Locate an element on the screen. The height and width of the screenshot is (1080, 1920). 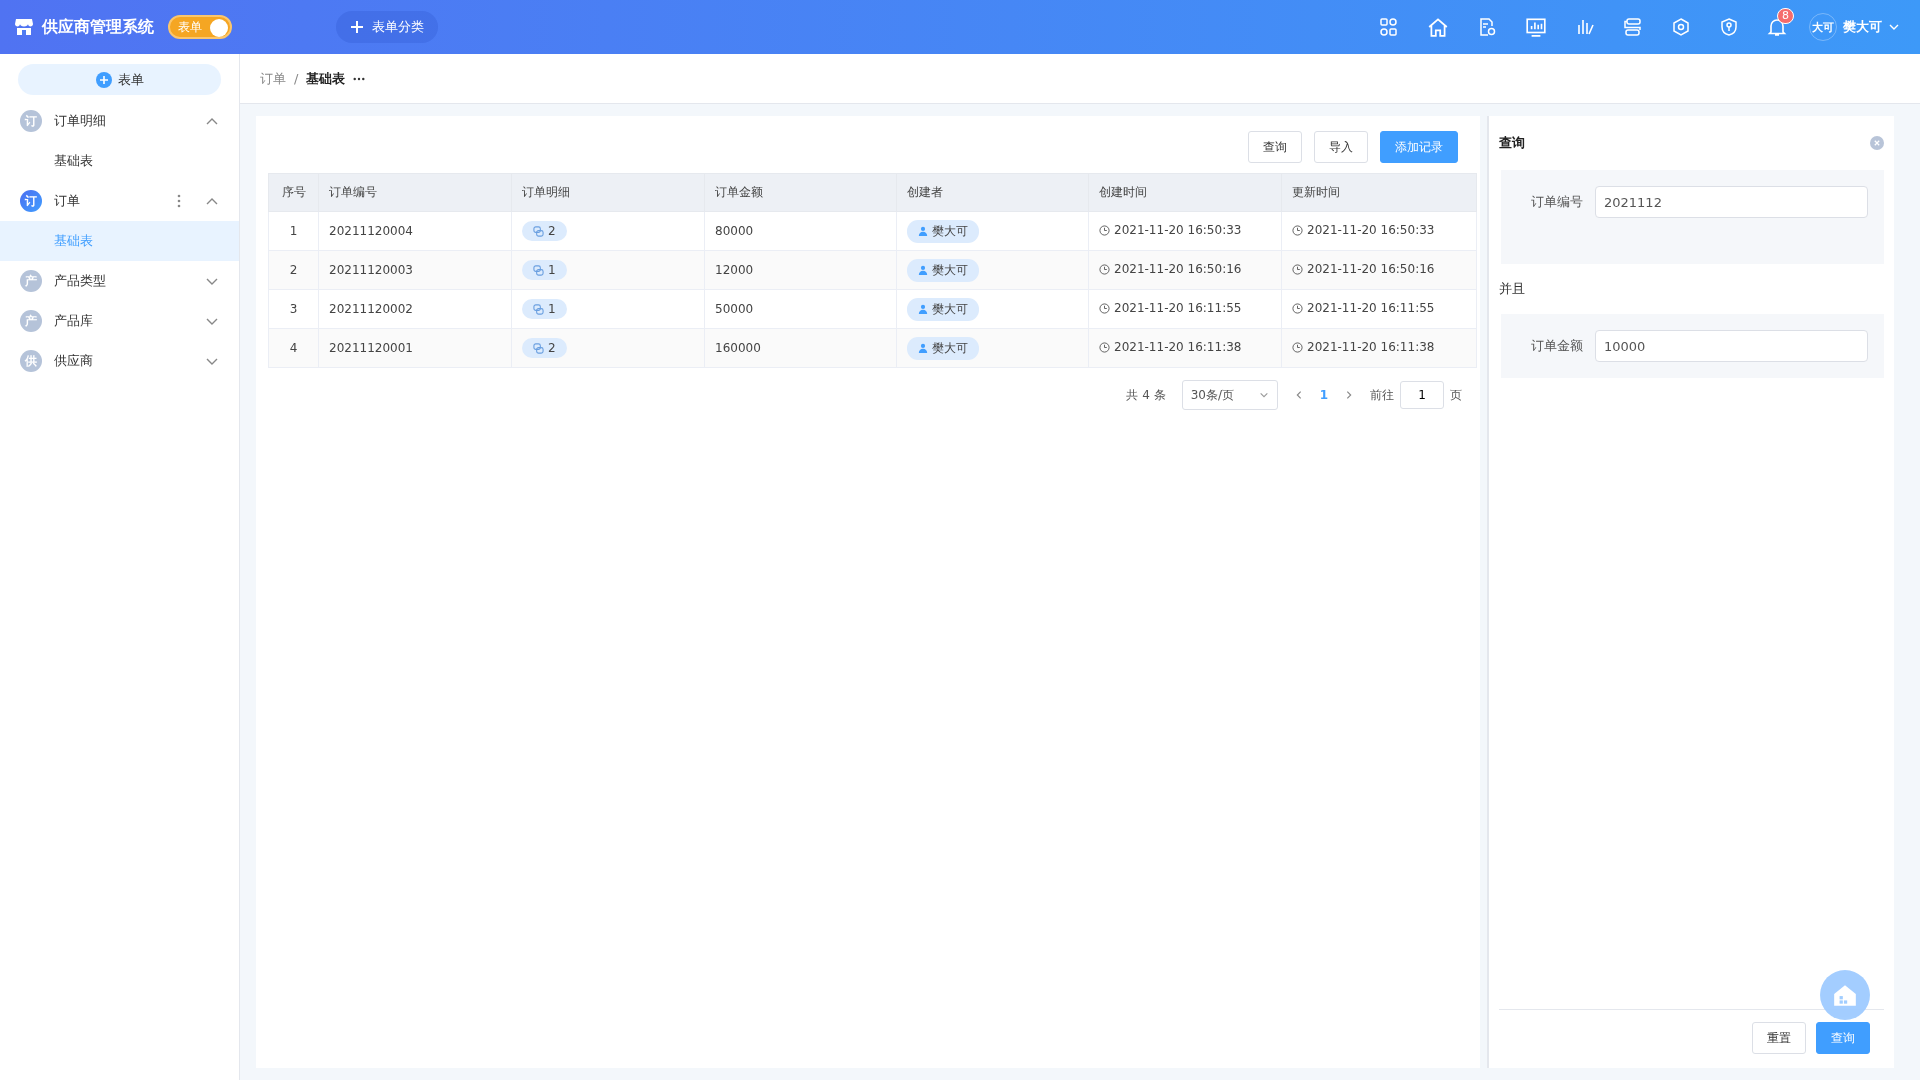
page-unit: 页 is located at coordinates (1456, 395).